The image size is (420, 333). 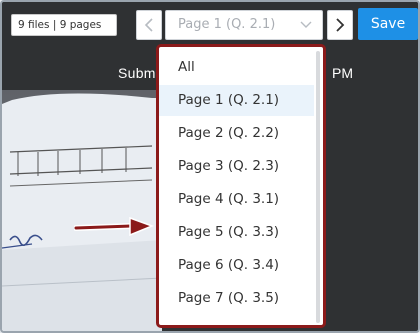 What do you see at coordinates (388, 24) in the screenshot?
I see `save-button: Save` at bounding box center [388, 24].